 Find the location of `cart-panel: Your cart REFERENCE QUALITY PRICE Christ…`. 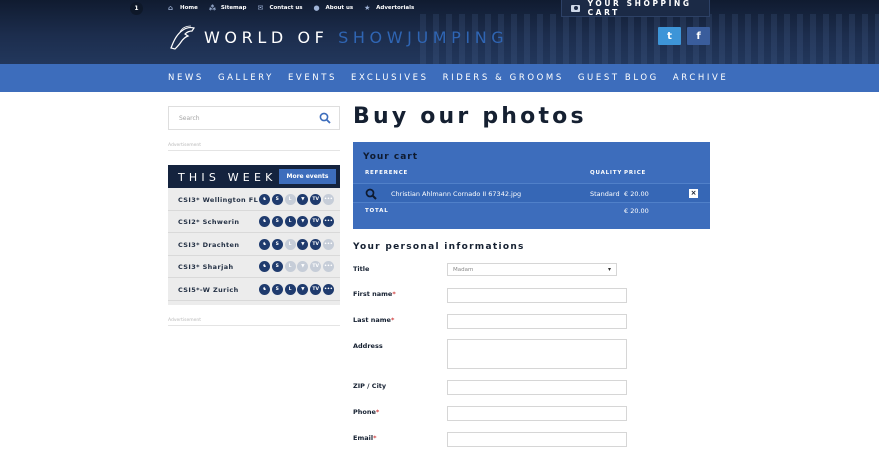

cart-panel: Your cart REFERENCE QUALITY PRICE Christ… is located at coordinates (531, 185).